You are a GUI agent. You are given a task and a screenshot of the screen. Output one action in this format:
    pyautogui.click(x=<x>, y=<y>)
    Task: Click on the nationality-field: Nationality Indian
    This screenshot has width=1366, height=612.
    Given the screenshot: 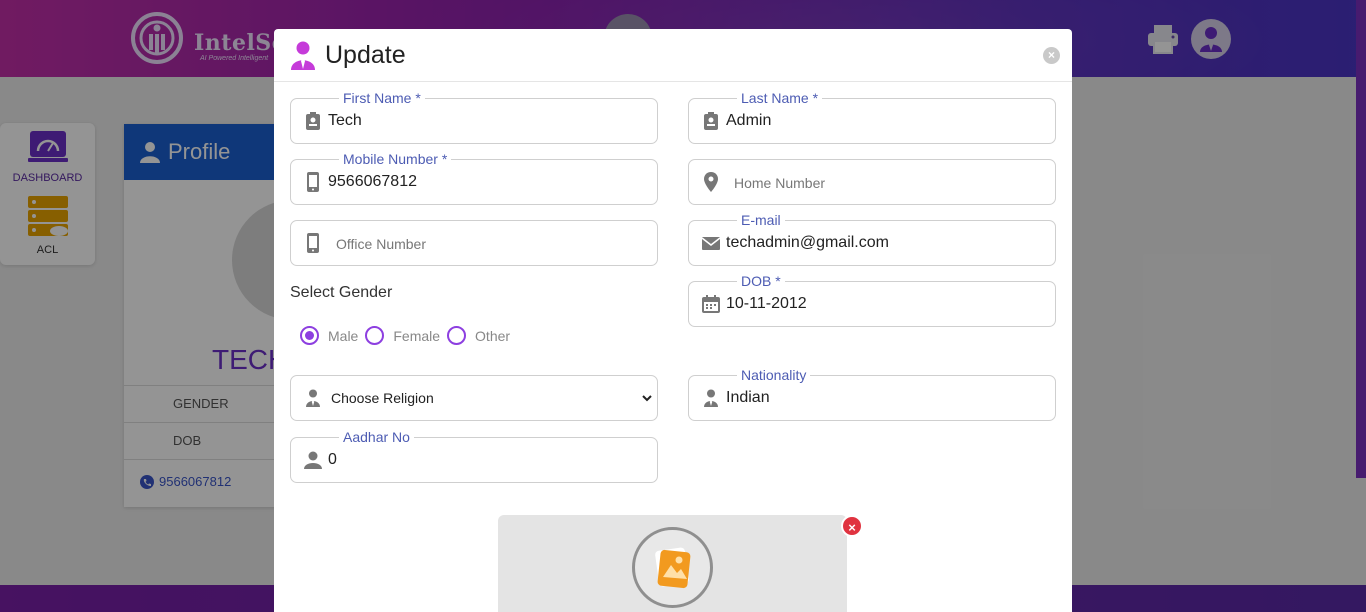 What is the action you would take?
    pyautogui.click(x=872, y=393)
    